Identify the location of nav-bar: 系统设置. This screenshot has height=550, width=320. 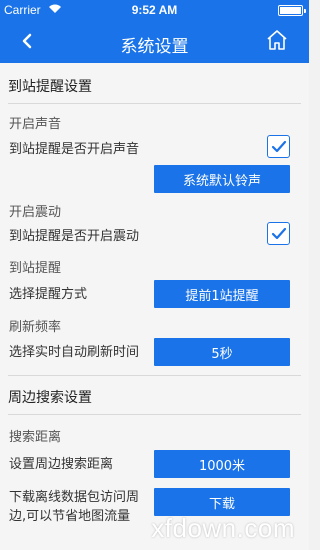
(154, 41).